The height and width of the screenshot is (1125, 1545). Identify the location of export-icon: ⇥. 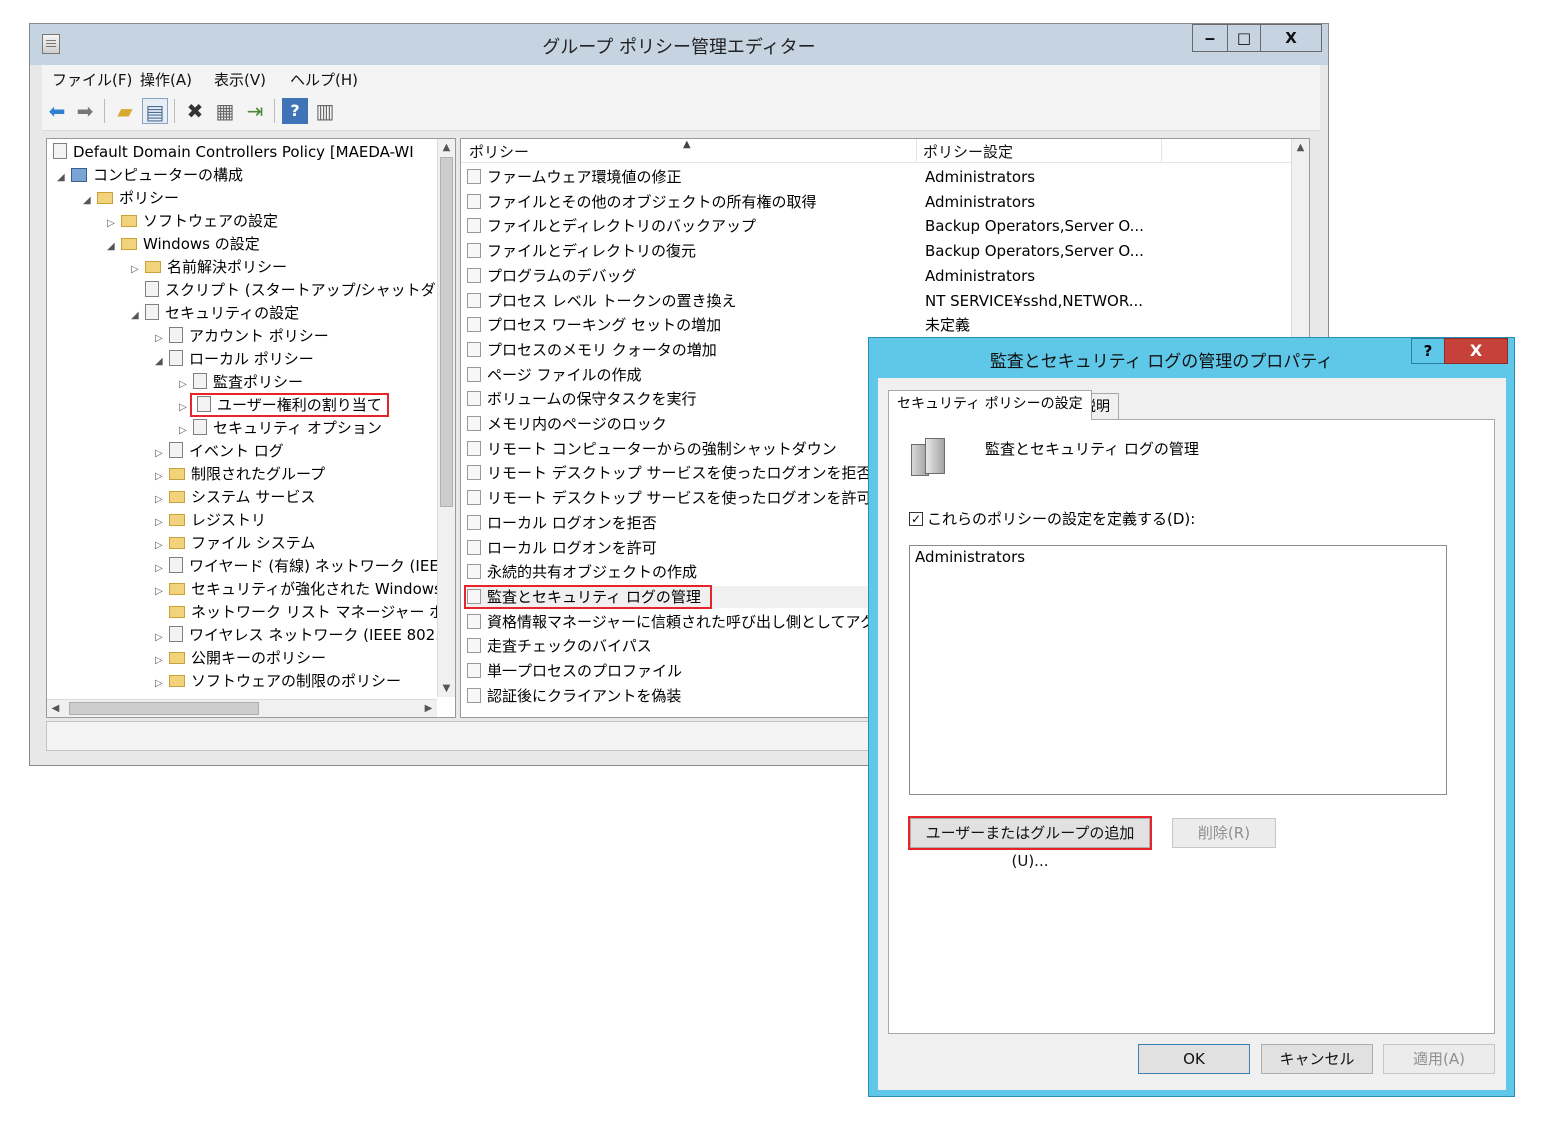
(255, 111).